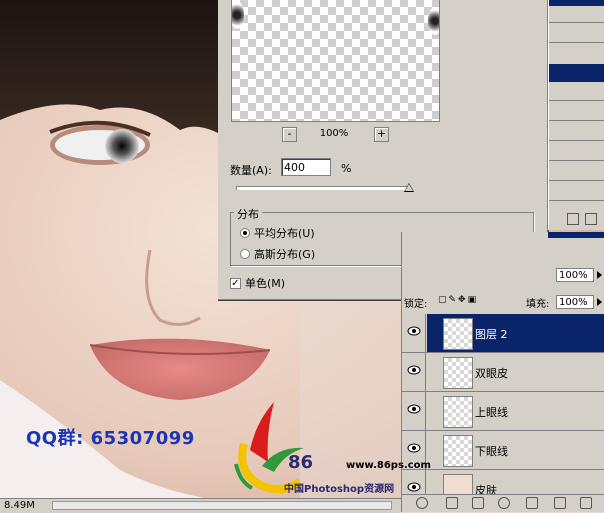  What do you see at coordinates (599, 302) in the screenshot?
I see `fill-arrow-icon` at bounding box center [599, 302].